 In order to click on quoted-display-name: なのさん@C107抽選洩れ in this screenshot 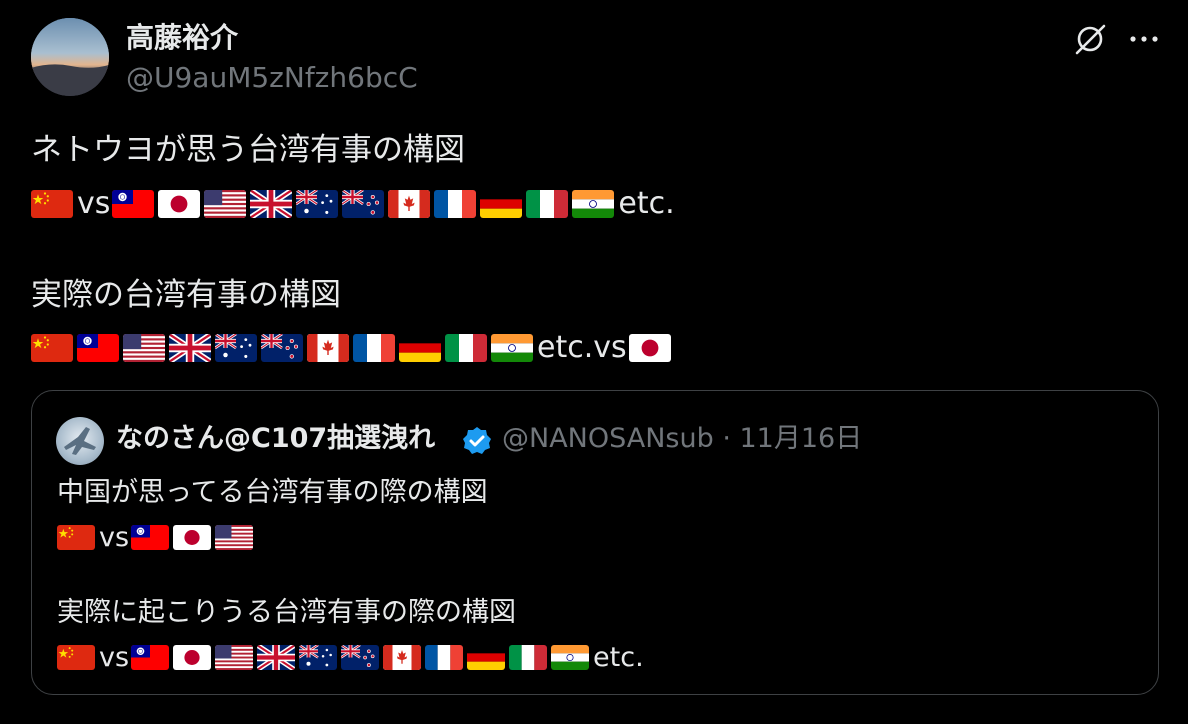, I will do `click(275, 439)`.